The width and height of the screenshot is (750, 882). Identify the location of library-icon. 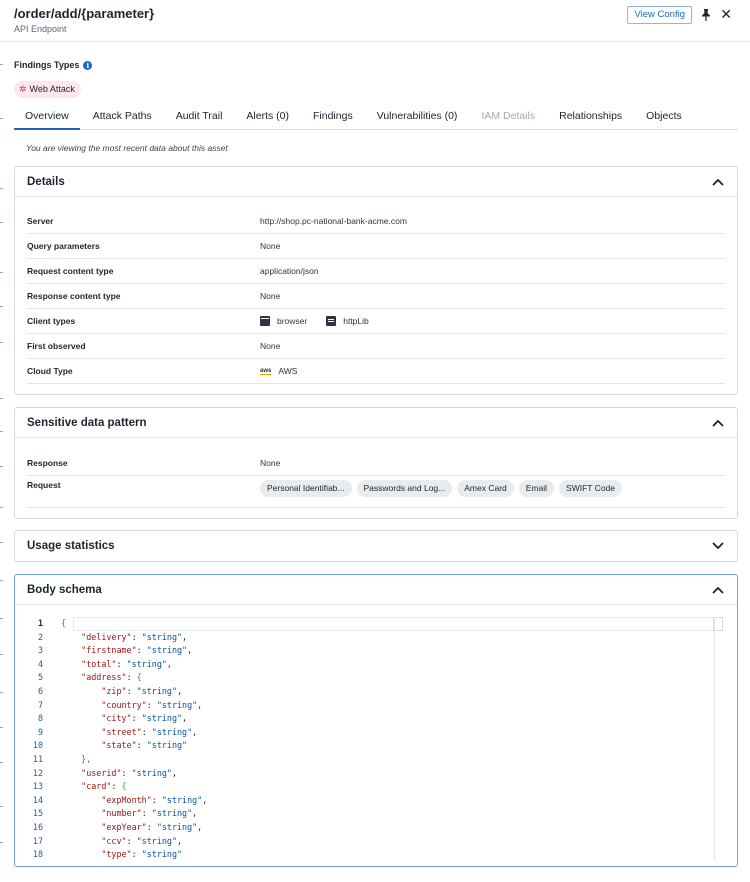
(331, 321).